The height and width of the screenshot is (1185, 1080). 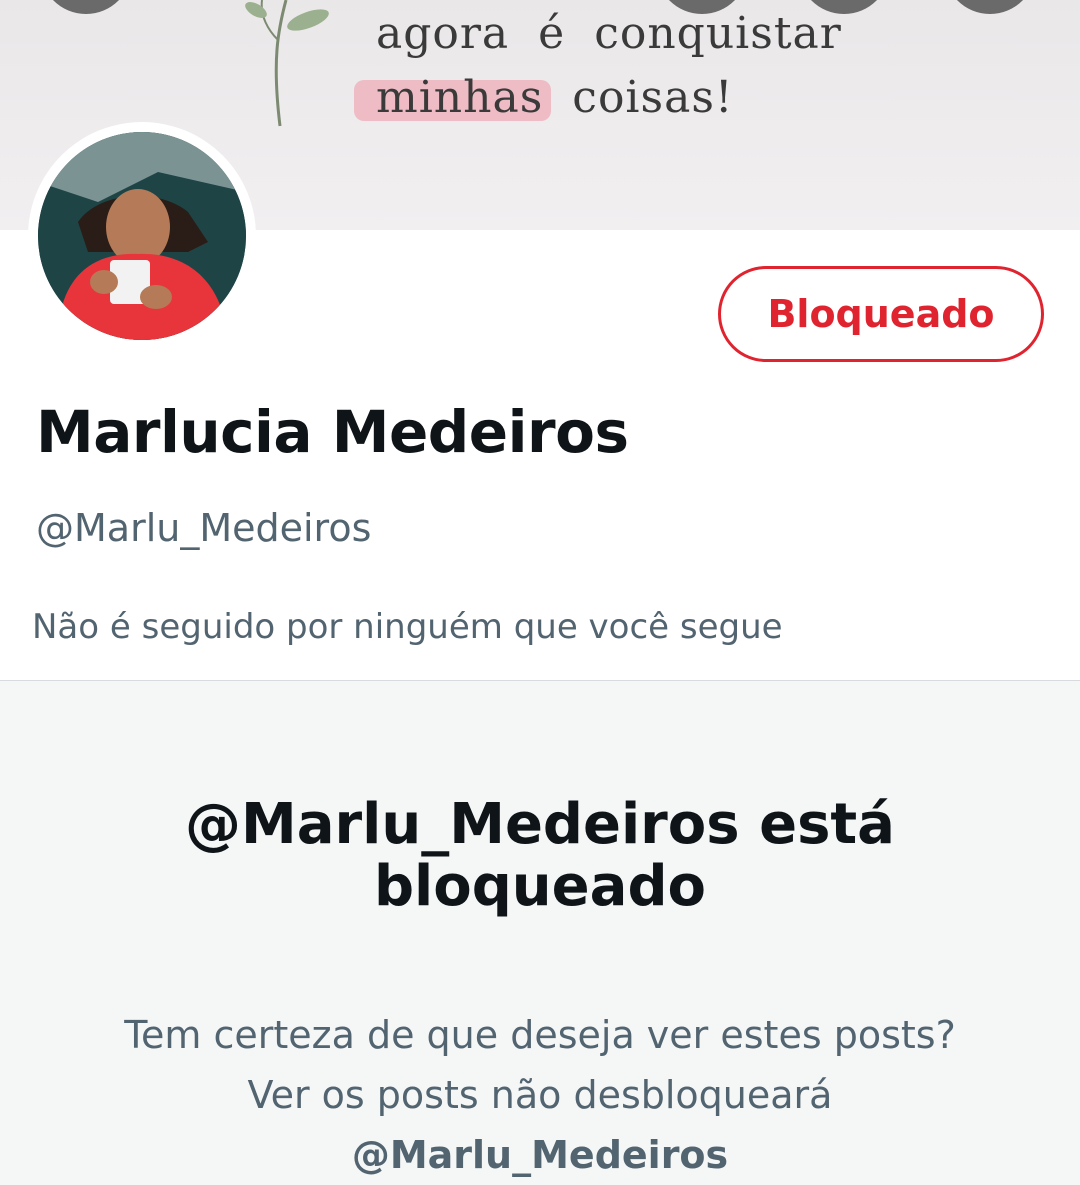 What do you see at coordinates (86, 7) in the screenshot?
I see `back-button` at bounding box center [86, 7].